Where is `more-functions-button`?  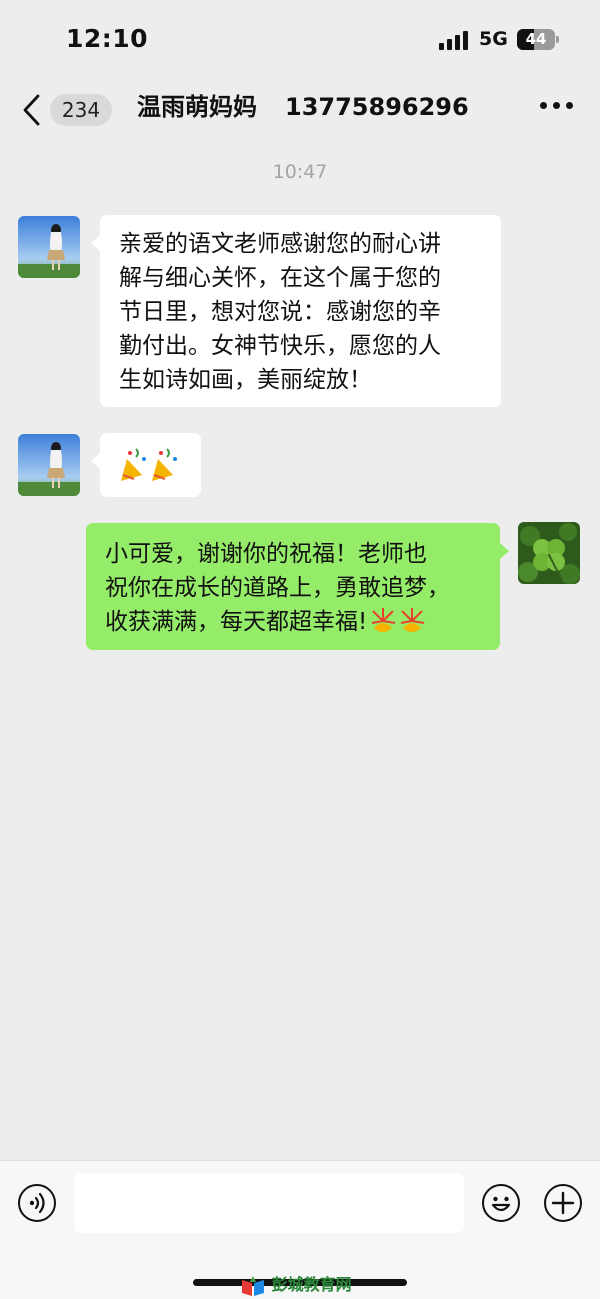 more-functions-button is located at coordinates (563, 1203).